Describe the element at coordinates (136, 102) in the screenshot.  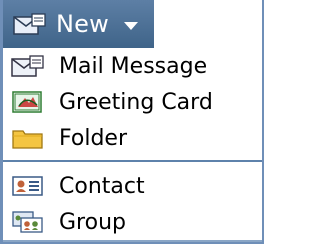
I see `menu-item-label: Greeting Card` at that location.